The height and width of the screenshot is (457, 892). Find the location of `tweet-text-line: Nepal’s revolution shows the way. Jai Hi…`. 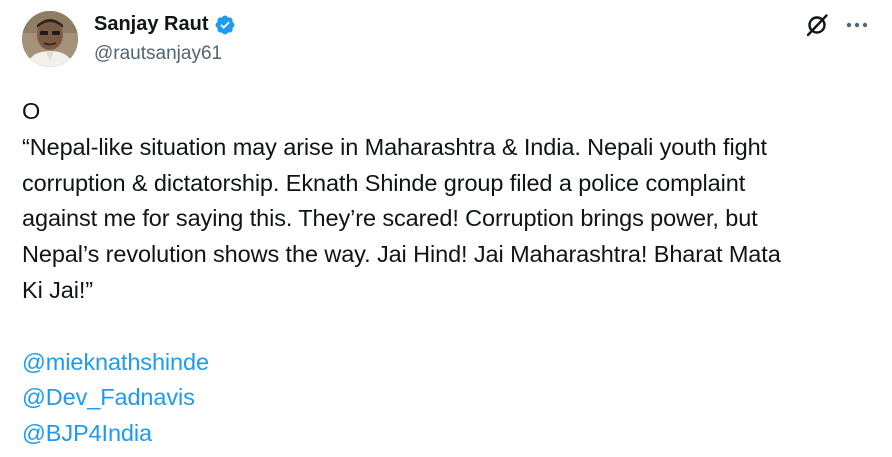

tweet-text-line: Nepal’s revolution shows the way. Jai Hi… is located at coordinates (401, 254).